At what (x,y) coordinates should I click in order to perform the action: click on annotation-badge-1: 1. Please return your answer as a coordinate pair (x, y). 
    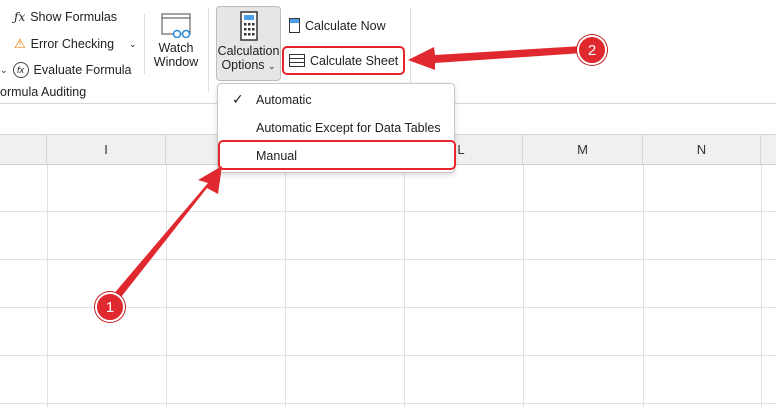
    Looking at the image, I should click on (110, 307).